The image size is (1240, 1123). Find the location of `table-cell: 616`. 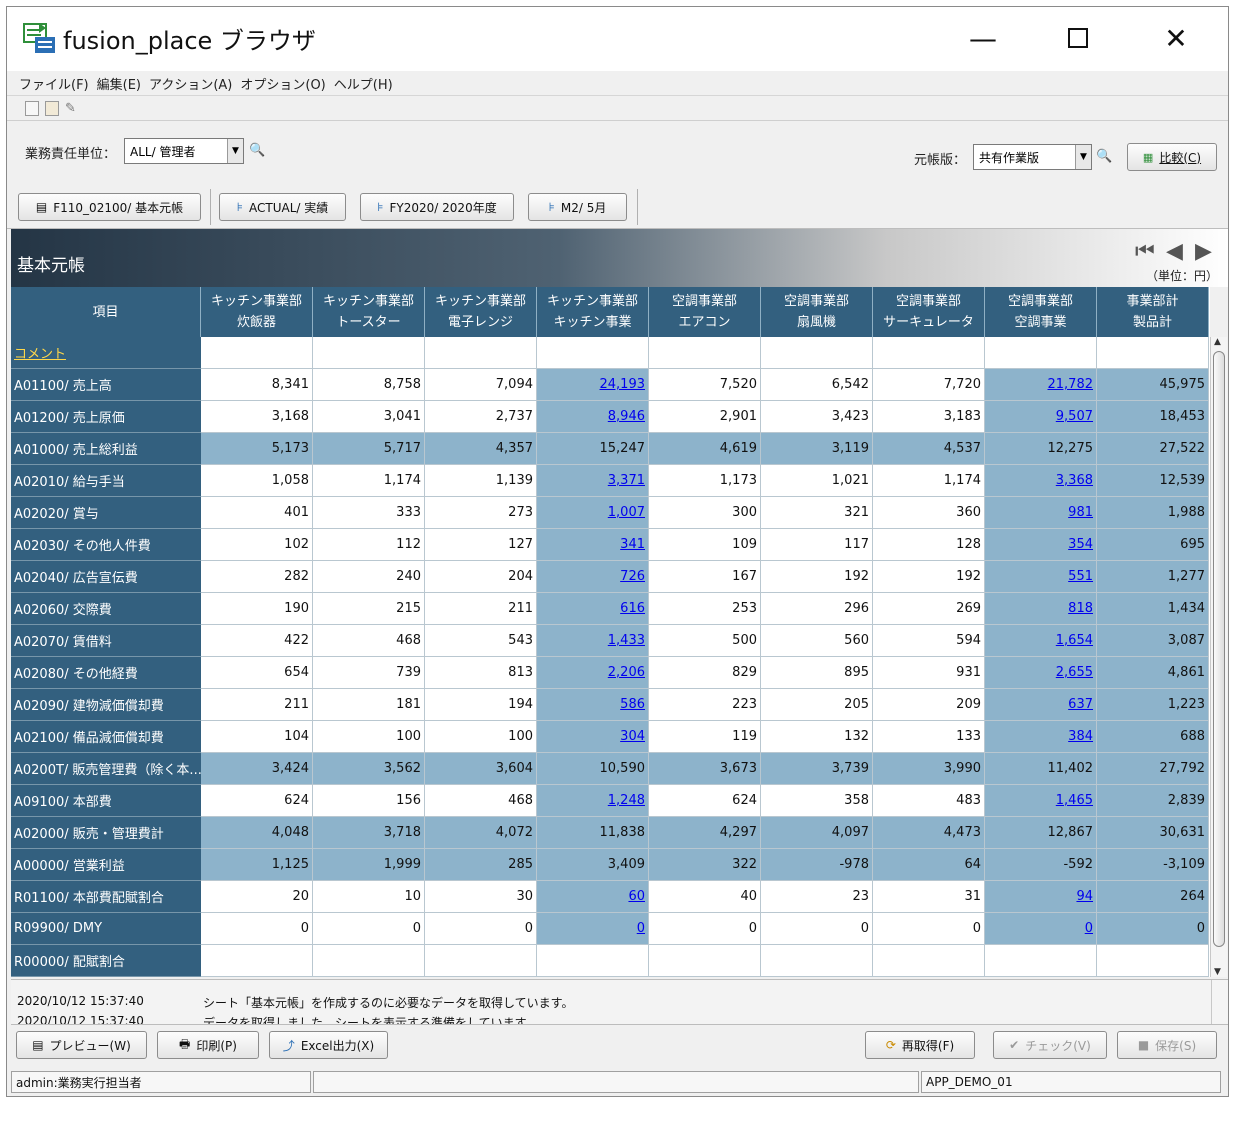

table-cell: 616 is located at coordinates (593, 609).